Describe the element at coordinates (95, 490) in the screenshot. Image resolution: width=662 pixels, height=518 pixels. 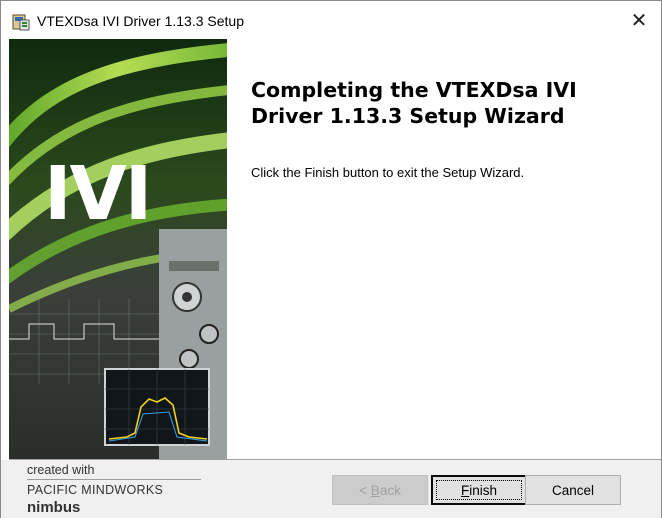
I see `brand-company: PACIFIC MINDWORKS` at that location.